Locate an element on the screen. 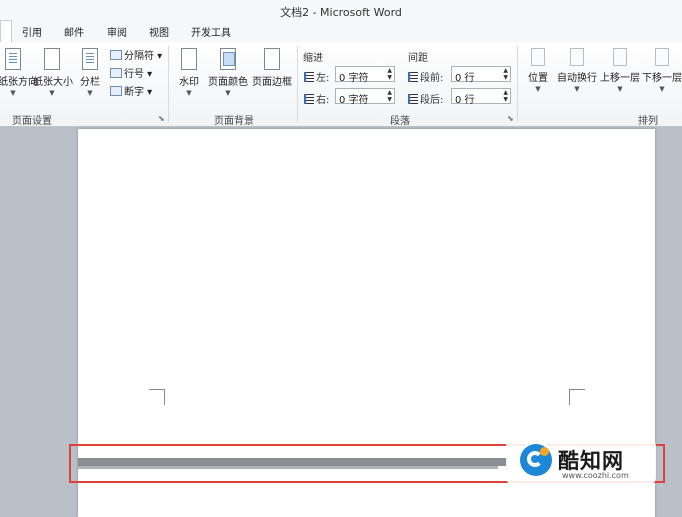  send-backward-button: 下移一层 ▼ is located at coordinates (662, 70).